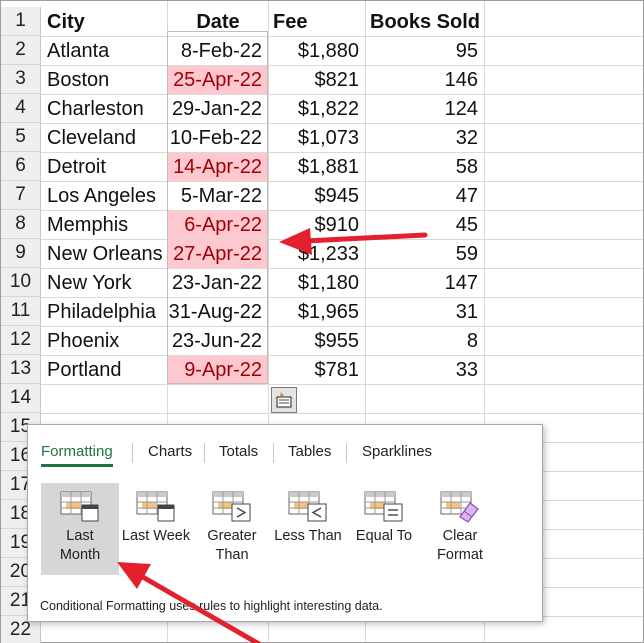 The height and width of the screenshot is (643, 644). What do you see at coordinates (384, 536) in the screenshot?
I see `equal-to-label: Equal To` at bounding box center [384, 536].